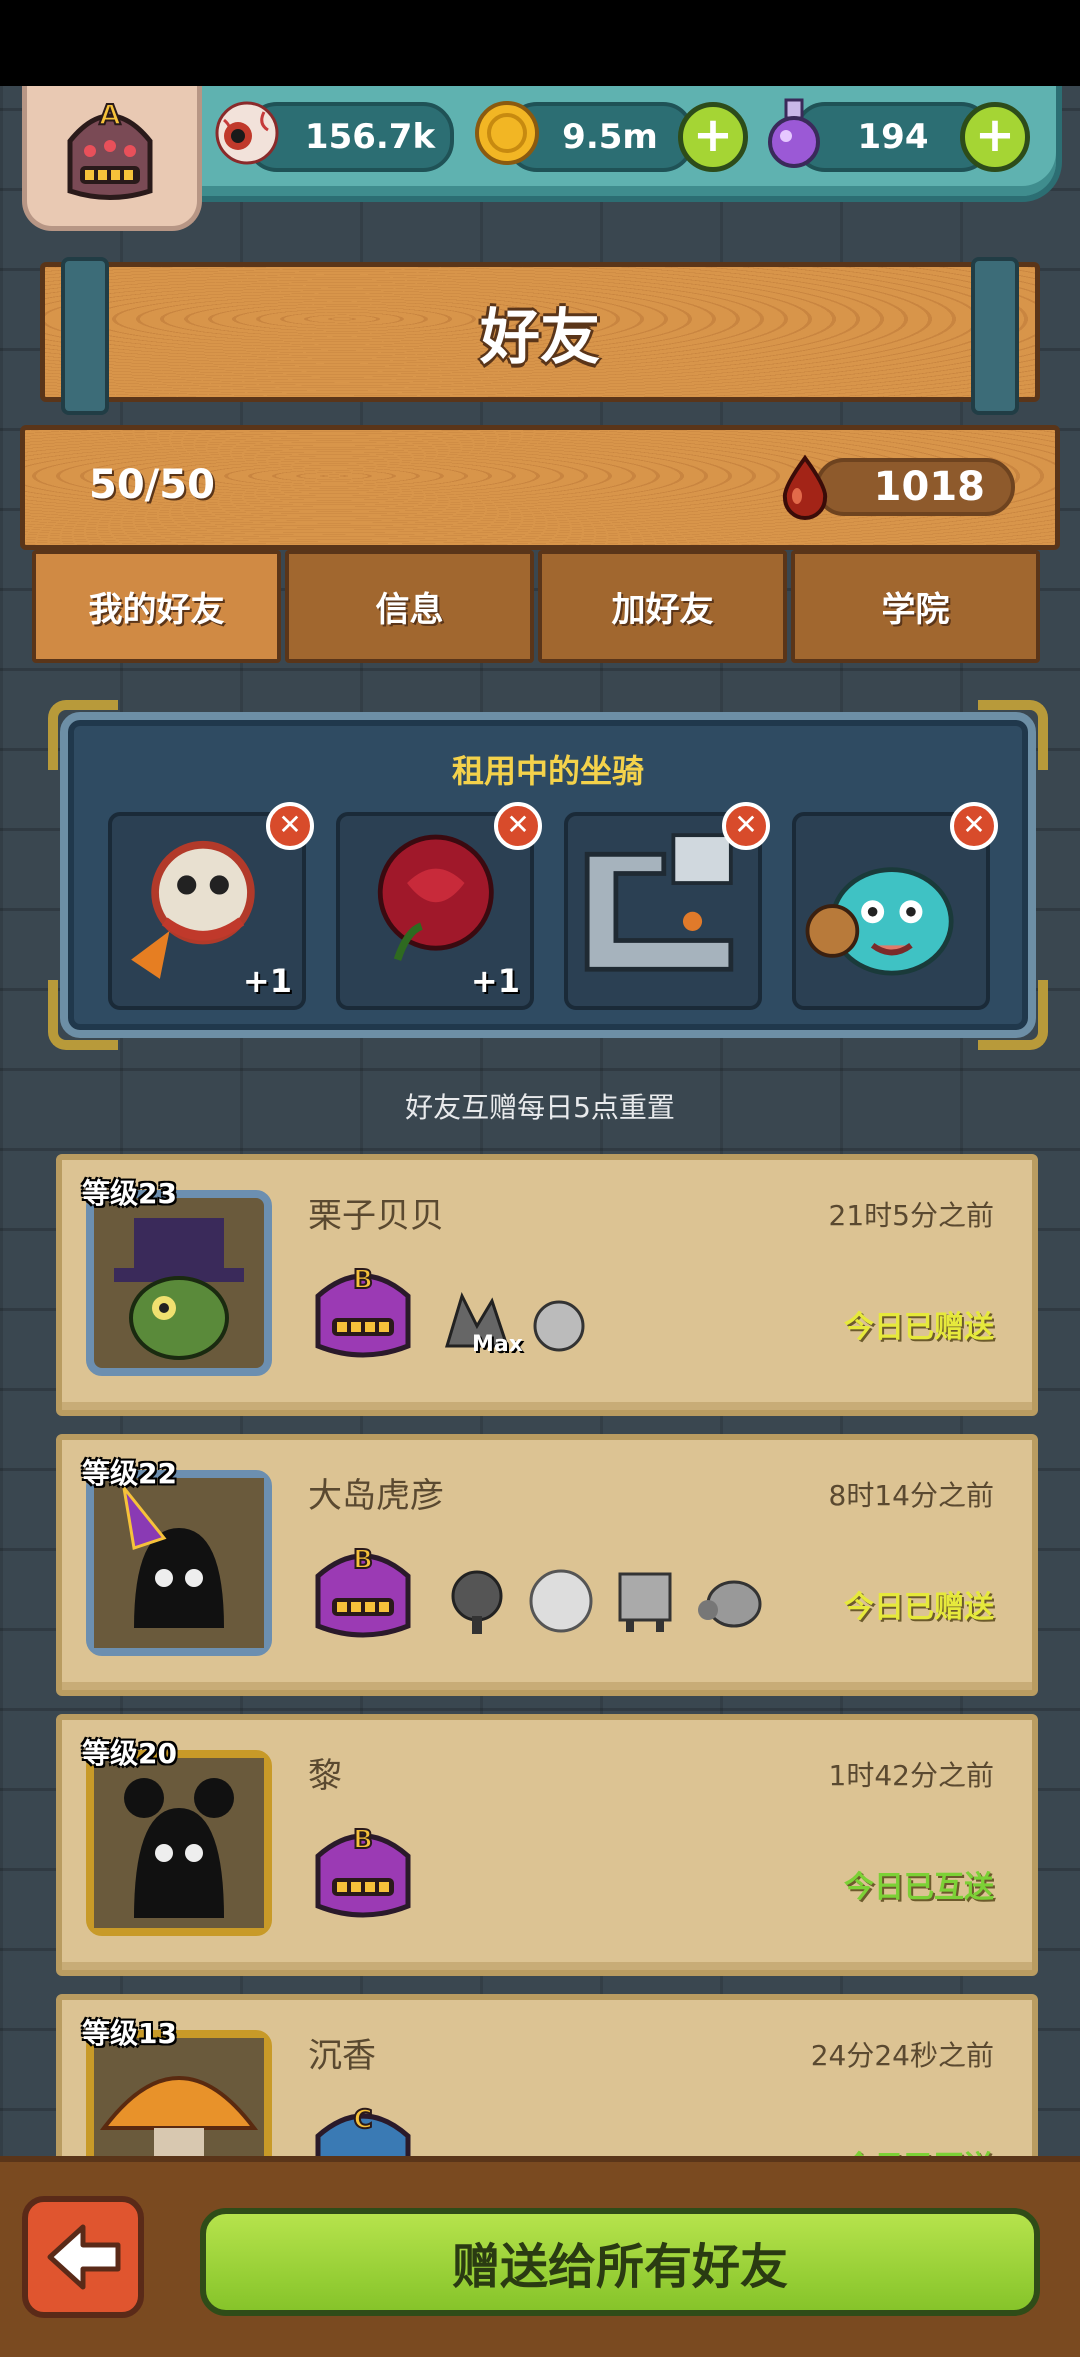 The image size is (1080, 2357). What do you see at coordinates (911, 1215) in the screenshot?
I see `friend-last-seen: 21时5分之前` at bounding box center [911, 1215].